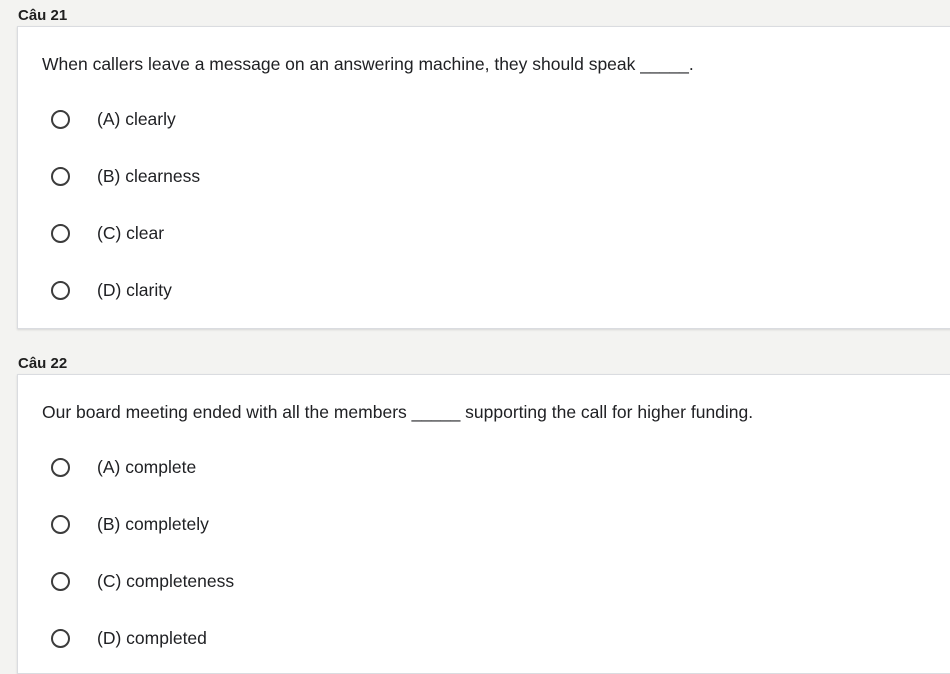 Image resolution: width=950 pixels, height=674 pixels. I want to click on question-number-label: Câu 22, so click(43, 363).